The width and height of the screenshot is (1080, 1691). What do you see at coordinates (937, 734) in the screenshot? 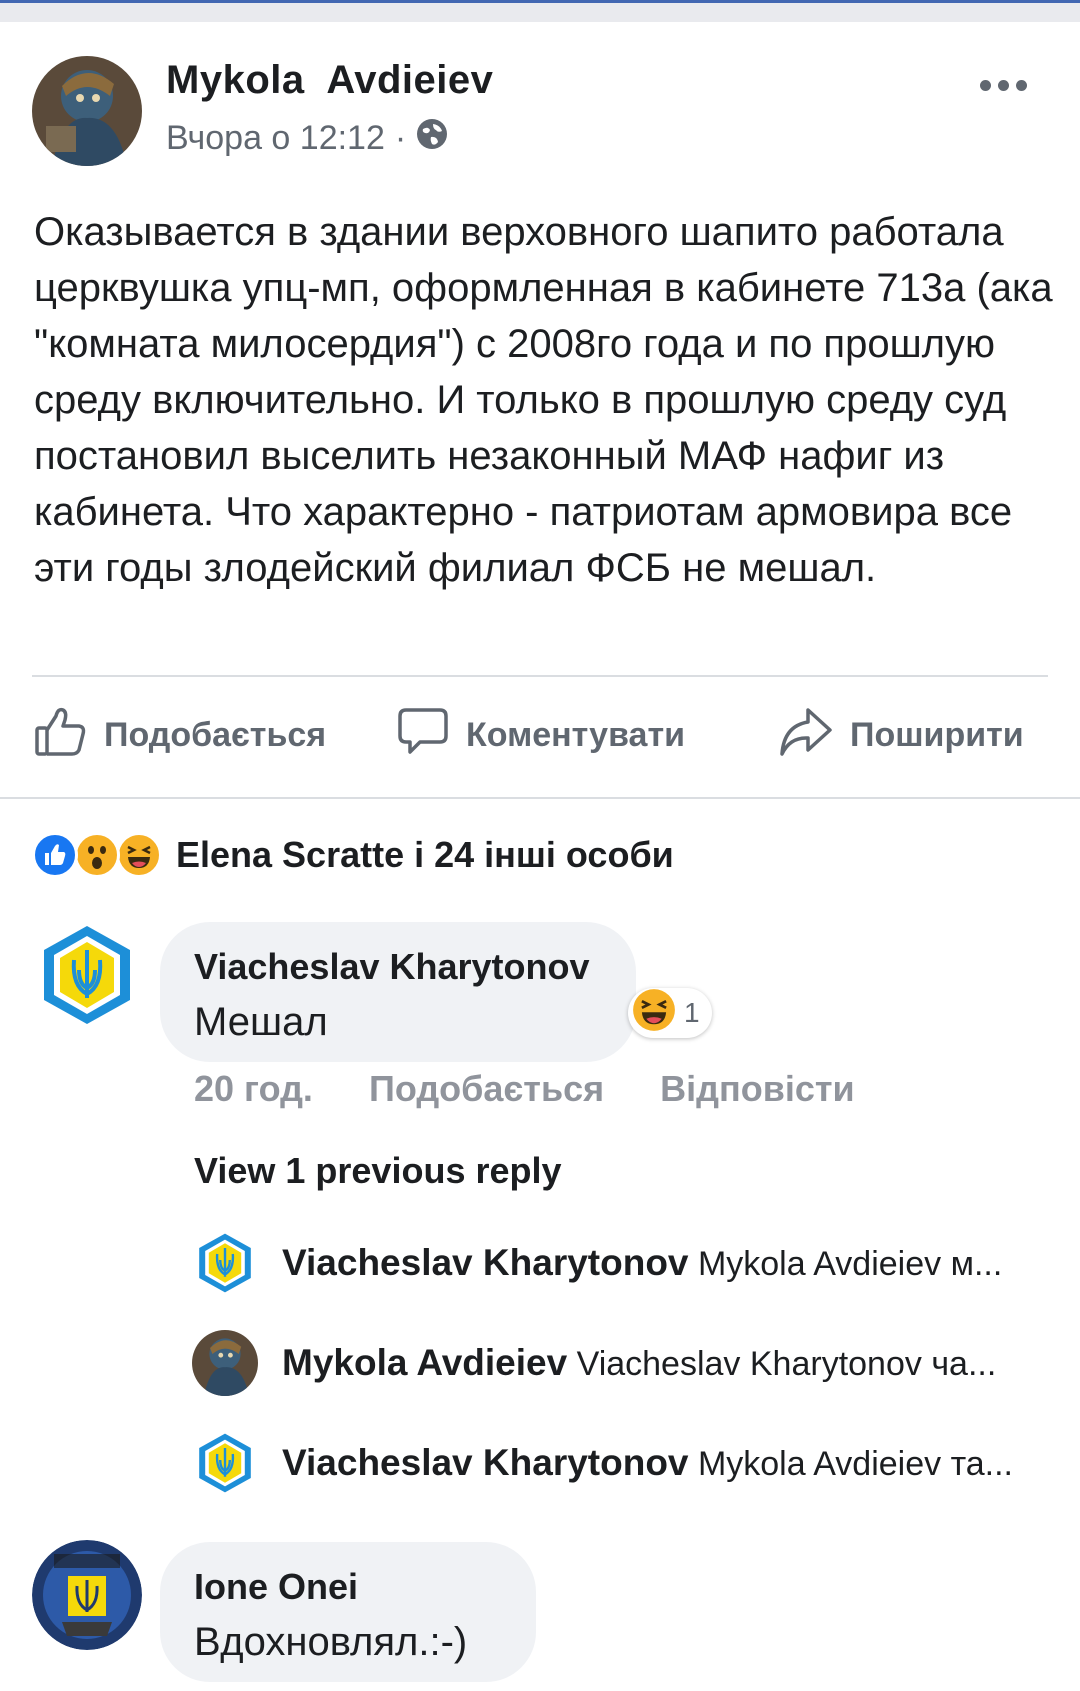
I see `share-label: Поширити` at bounding box center [937, 734].